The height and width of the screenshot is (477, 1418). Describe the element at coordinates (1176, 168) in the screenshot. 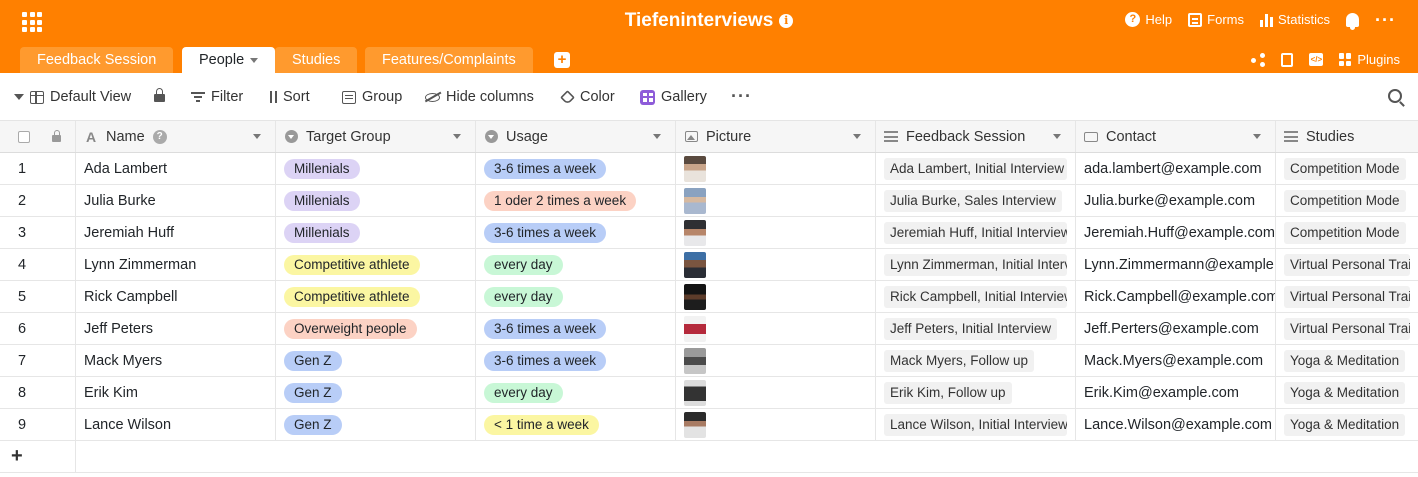

I see `contact-cell: ada.lambert@example.com` at that location.